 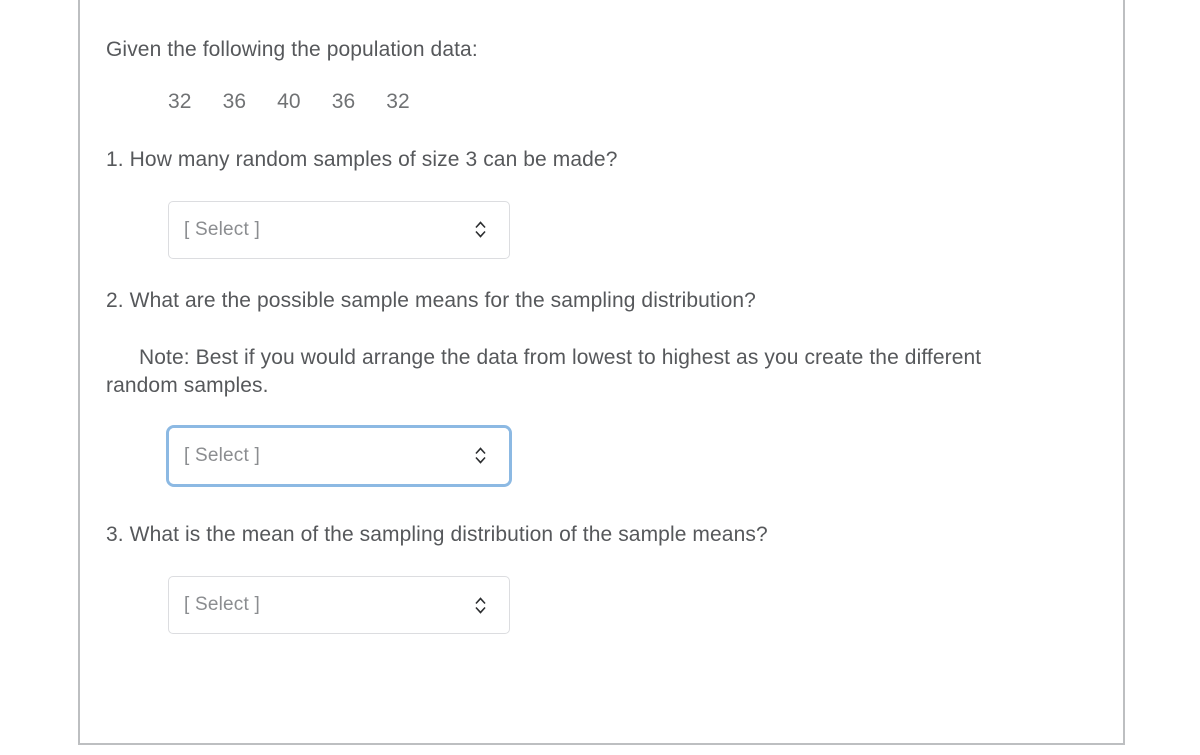 What do you see at coordinates (222, 229) in the screenshot?
I see `question-1-select-value: [ Select ]` at bounding box center [222, 229].